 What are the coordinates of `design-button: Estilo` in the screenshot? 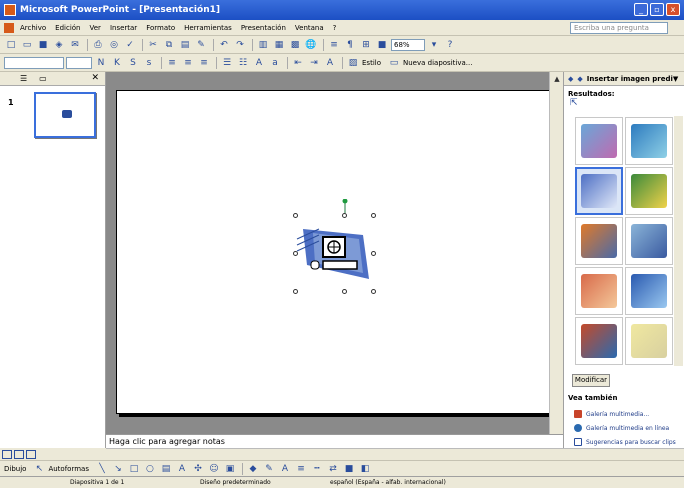 It's located at (371, 63).